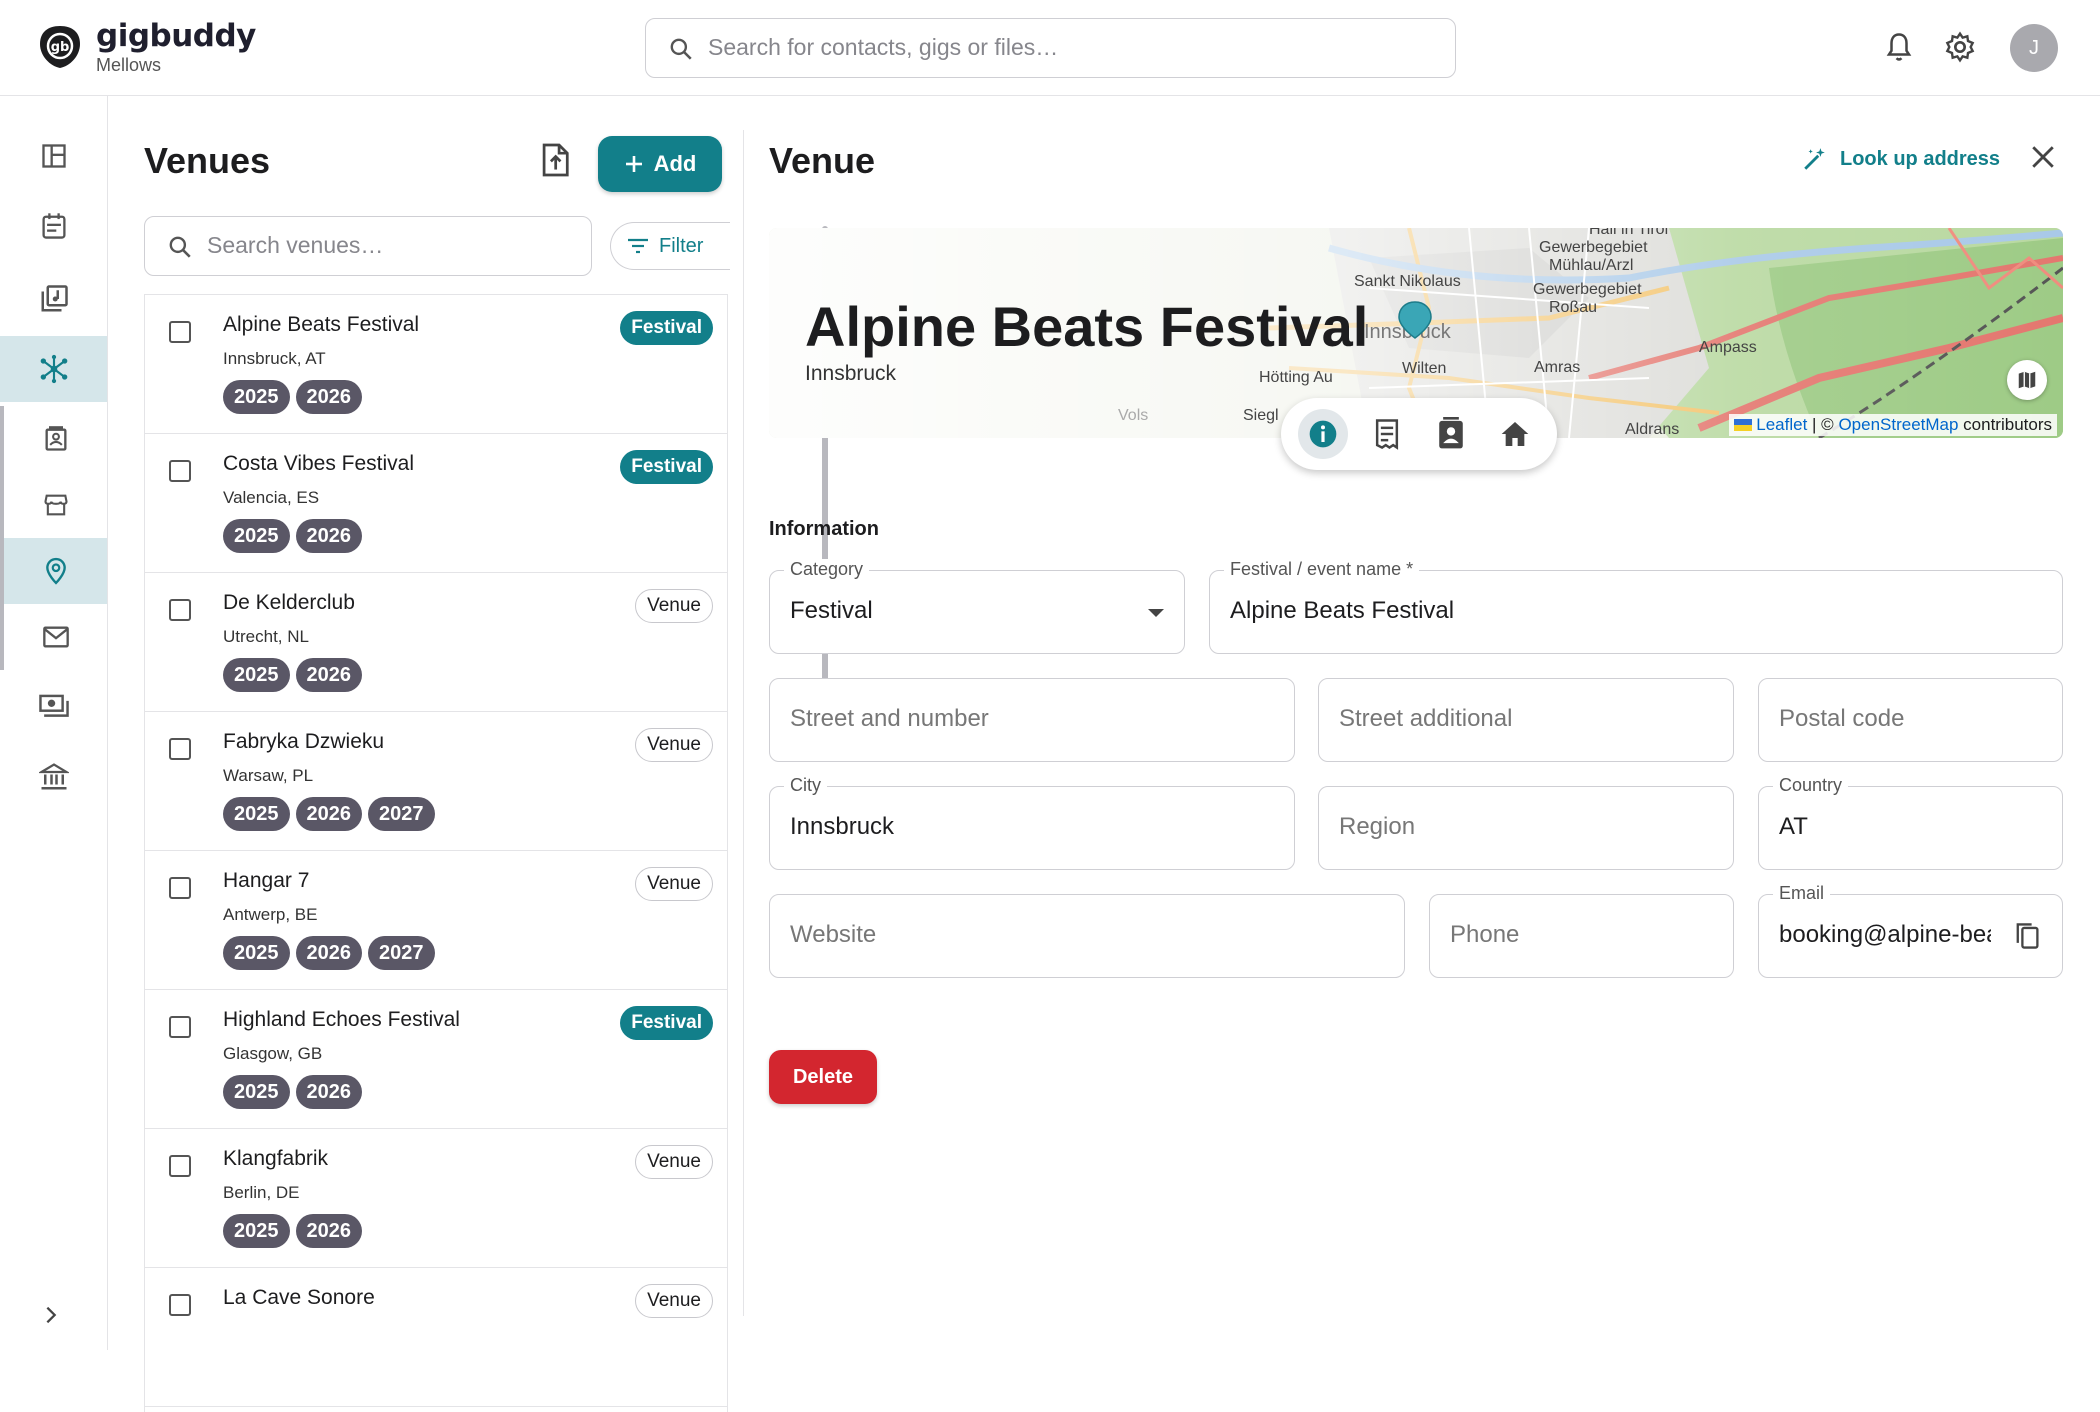 This screenshot has width=2100, height=1412. I want to click on venue-search-input, so click(392, 245).